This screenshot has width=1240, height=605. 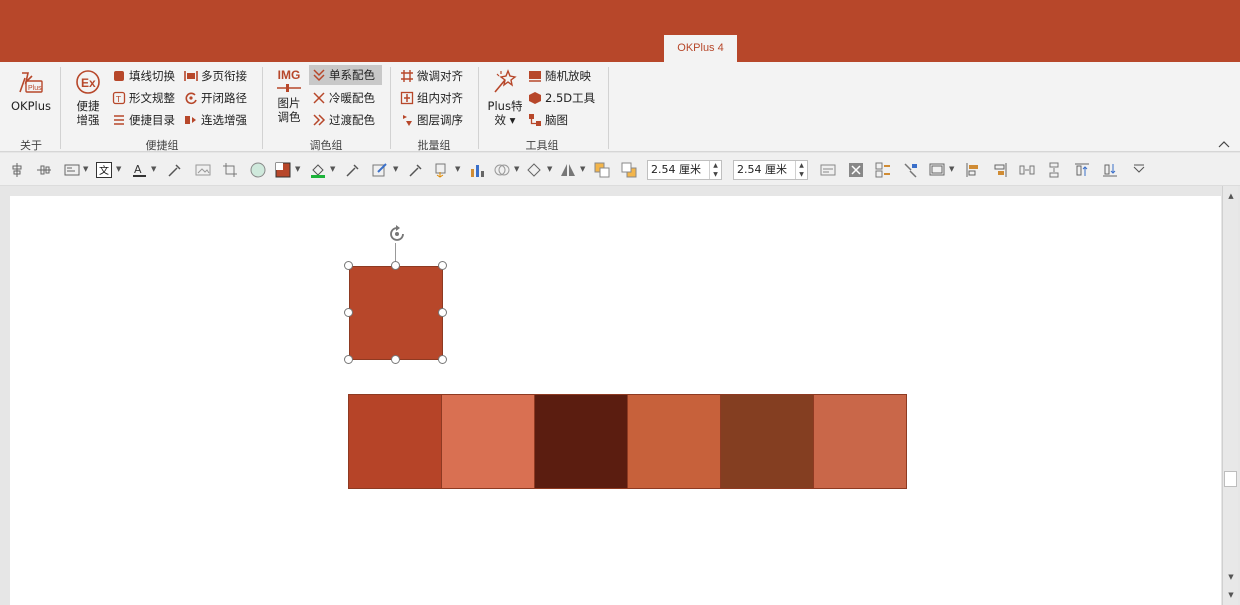 What do you see at coordinates (17, 170) in the screenshot?
I see `align-center-icon` at bounding box center [17, 170].